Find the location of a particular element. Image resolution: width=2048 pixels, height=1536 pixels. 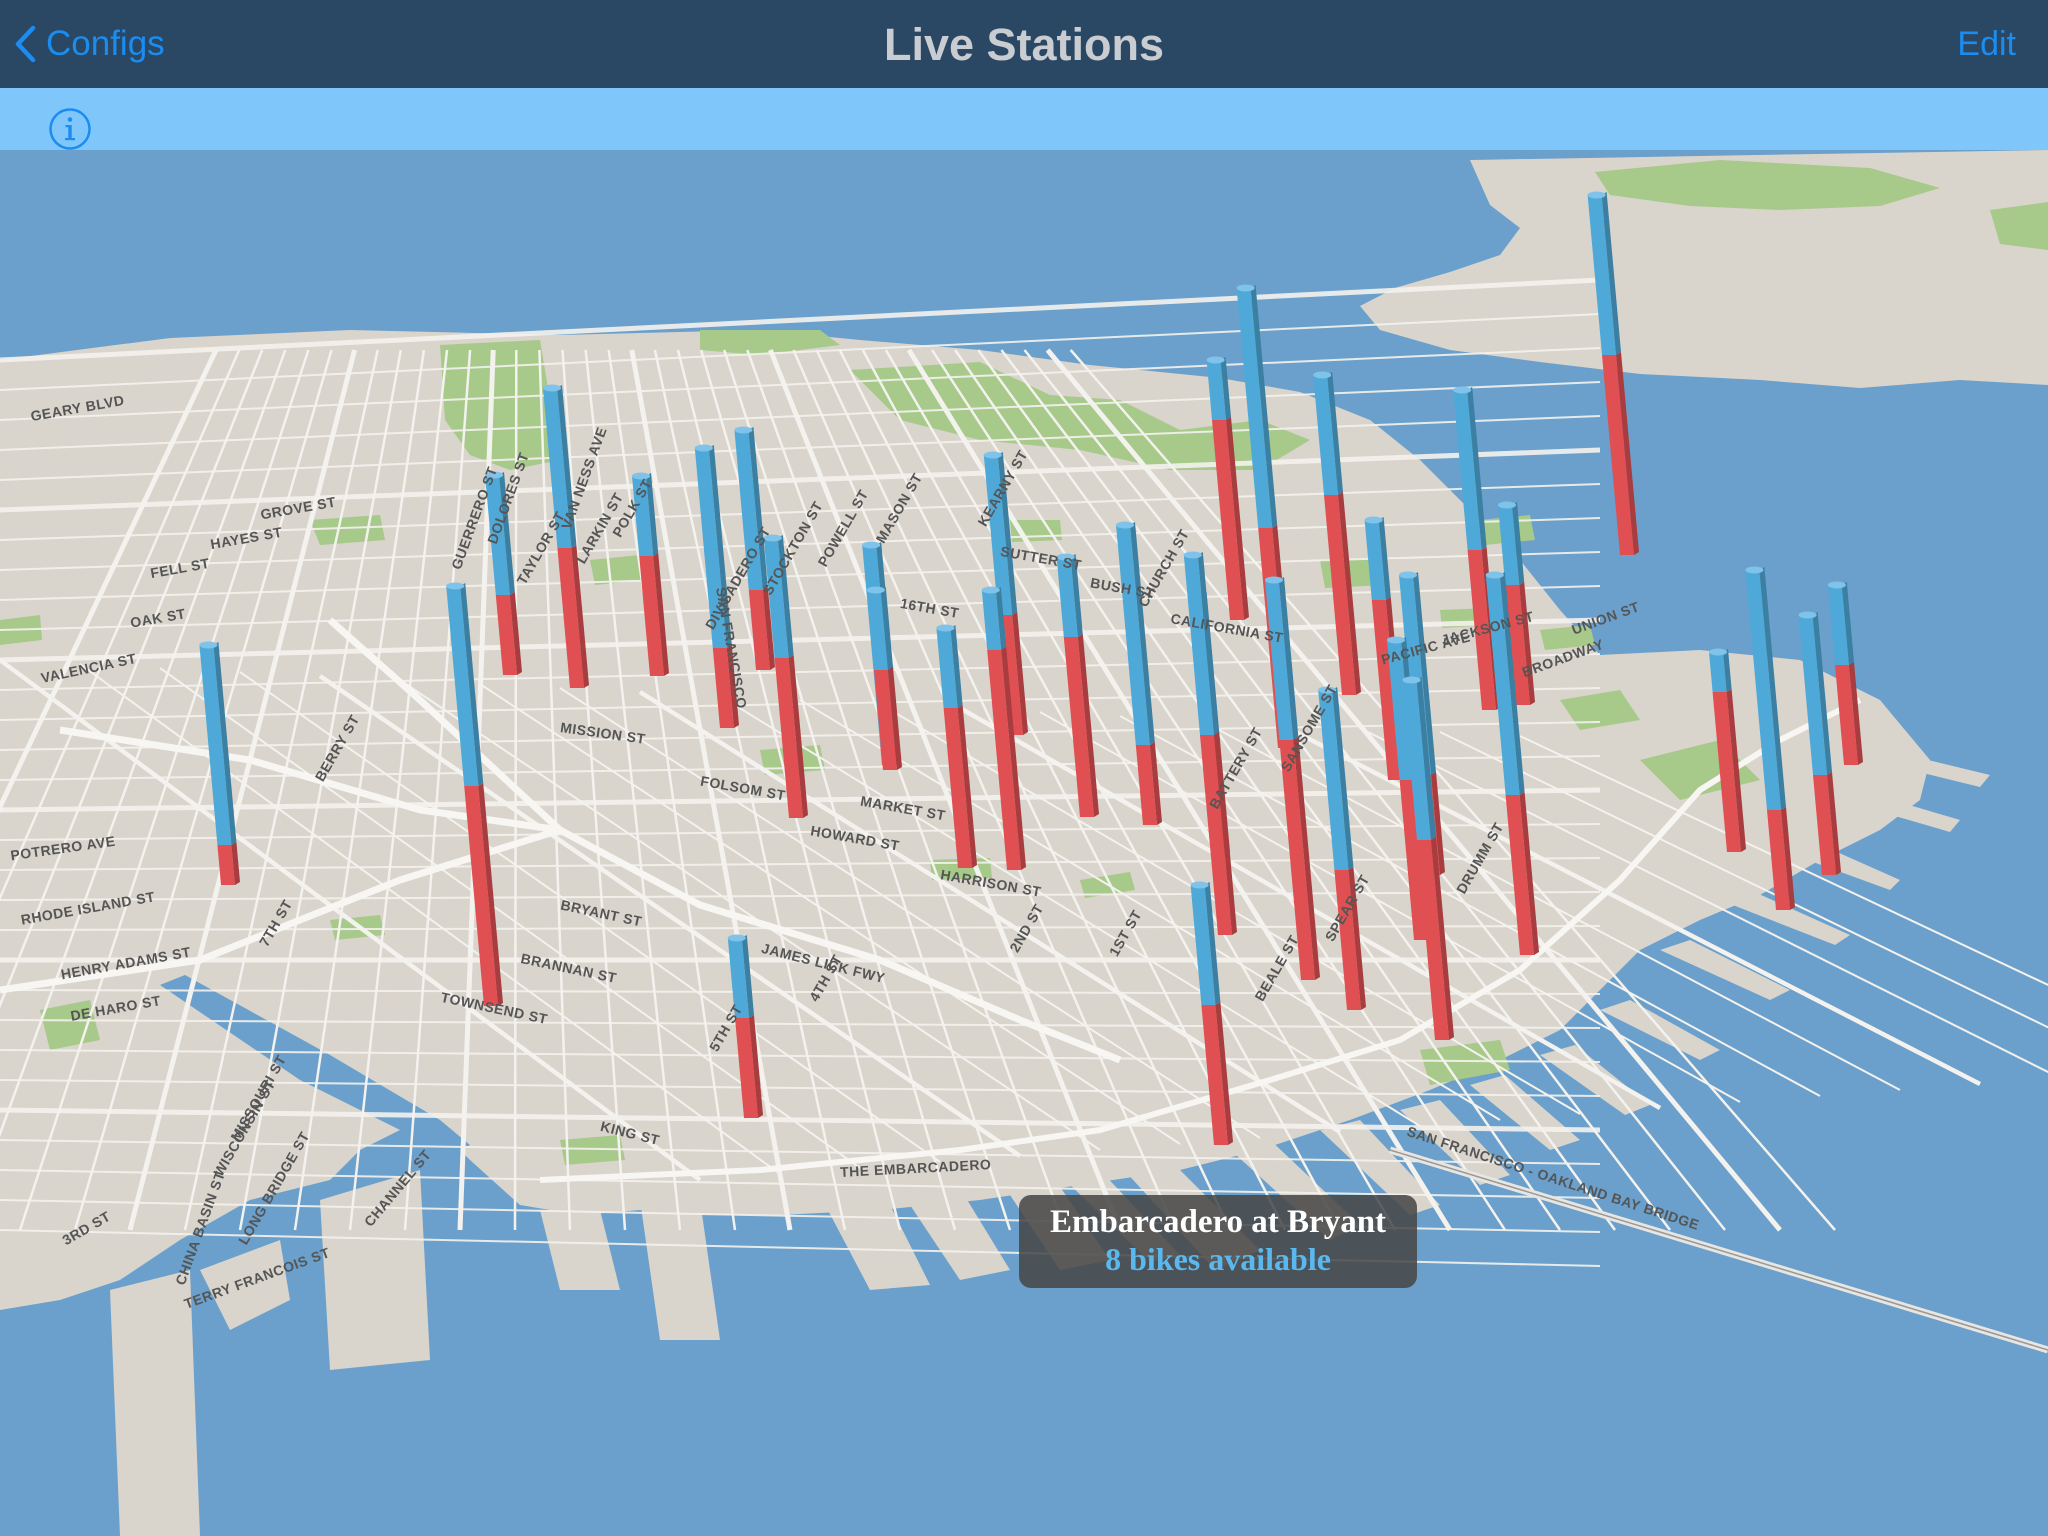

info-icon is located at coordinates (70, 129).